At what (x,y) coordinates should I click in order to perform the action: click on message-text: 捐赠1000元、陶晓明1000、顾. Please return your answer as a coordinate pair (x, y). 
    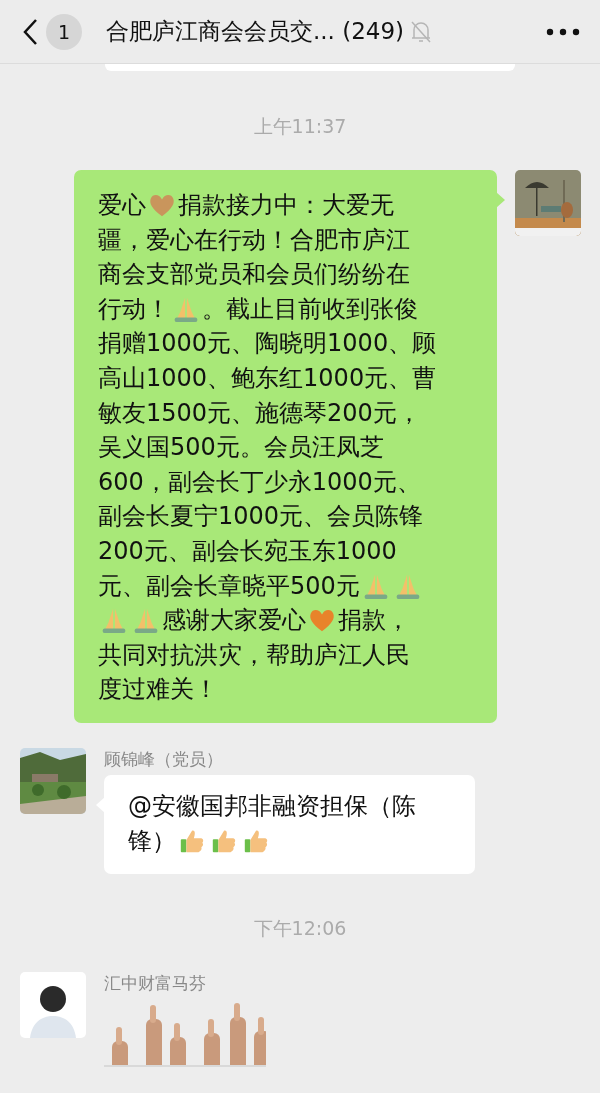
    Looking at the image, I should click on (267, 344).